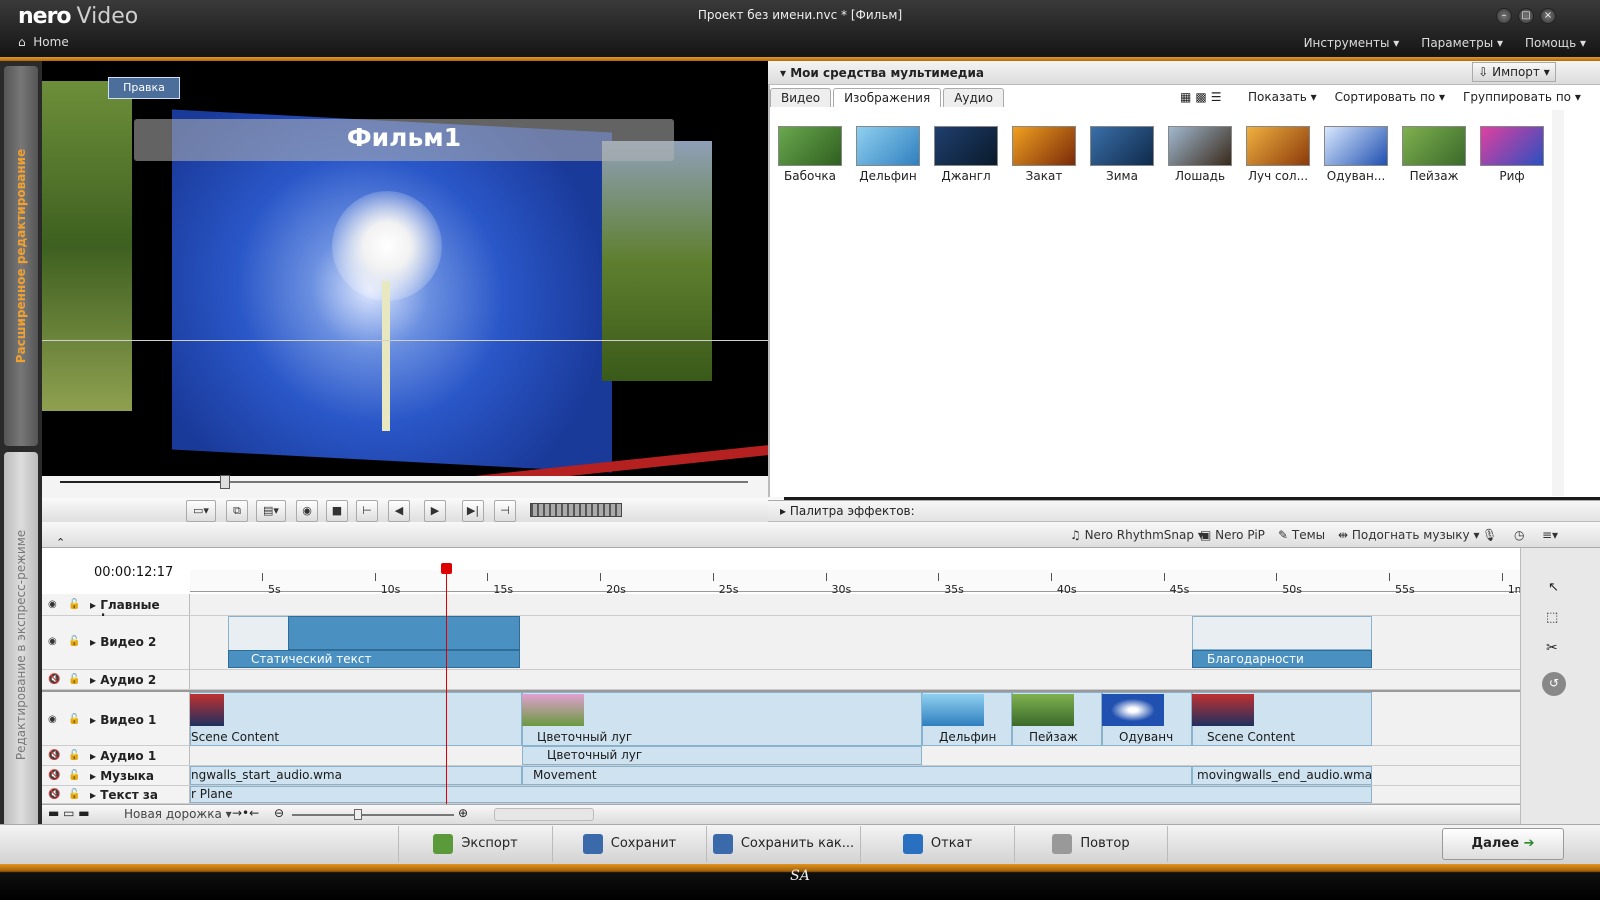  What do you see at coordinates (857, 775) in the screenshot?
I see `timeline-clip: Movement` at bounding box center [857, 775].